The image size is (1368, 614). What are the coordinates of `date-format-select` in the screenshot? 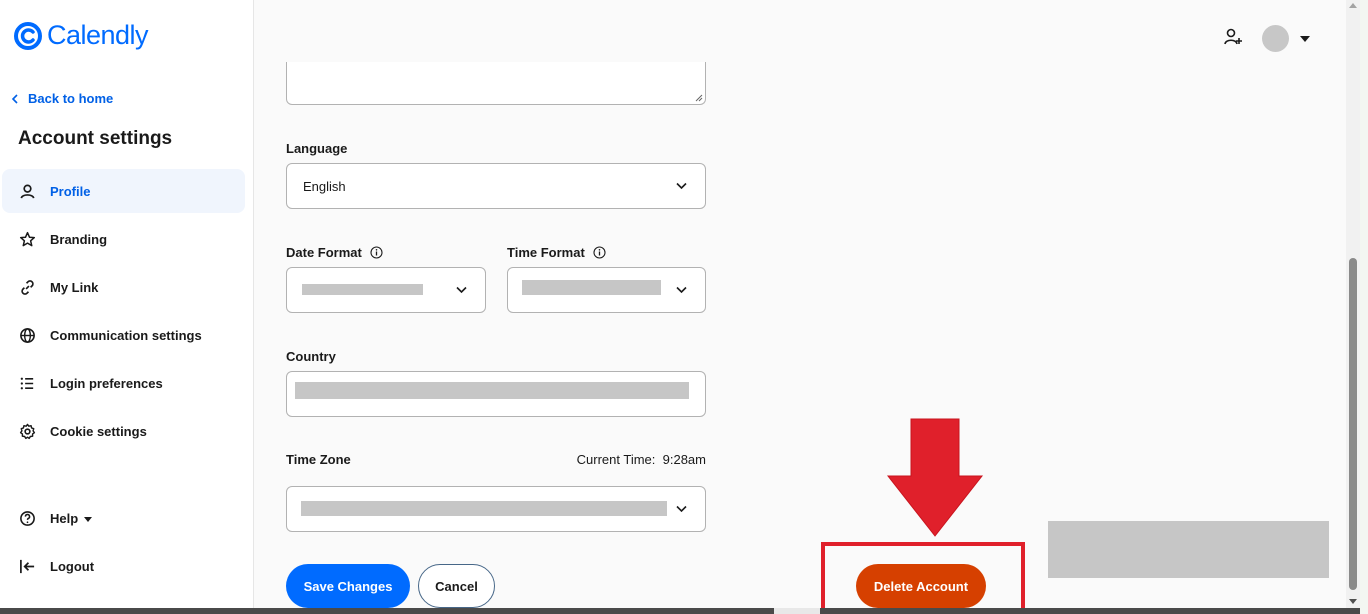 It's located at (386, 290).